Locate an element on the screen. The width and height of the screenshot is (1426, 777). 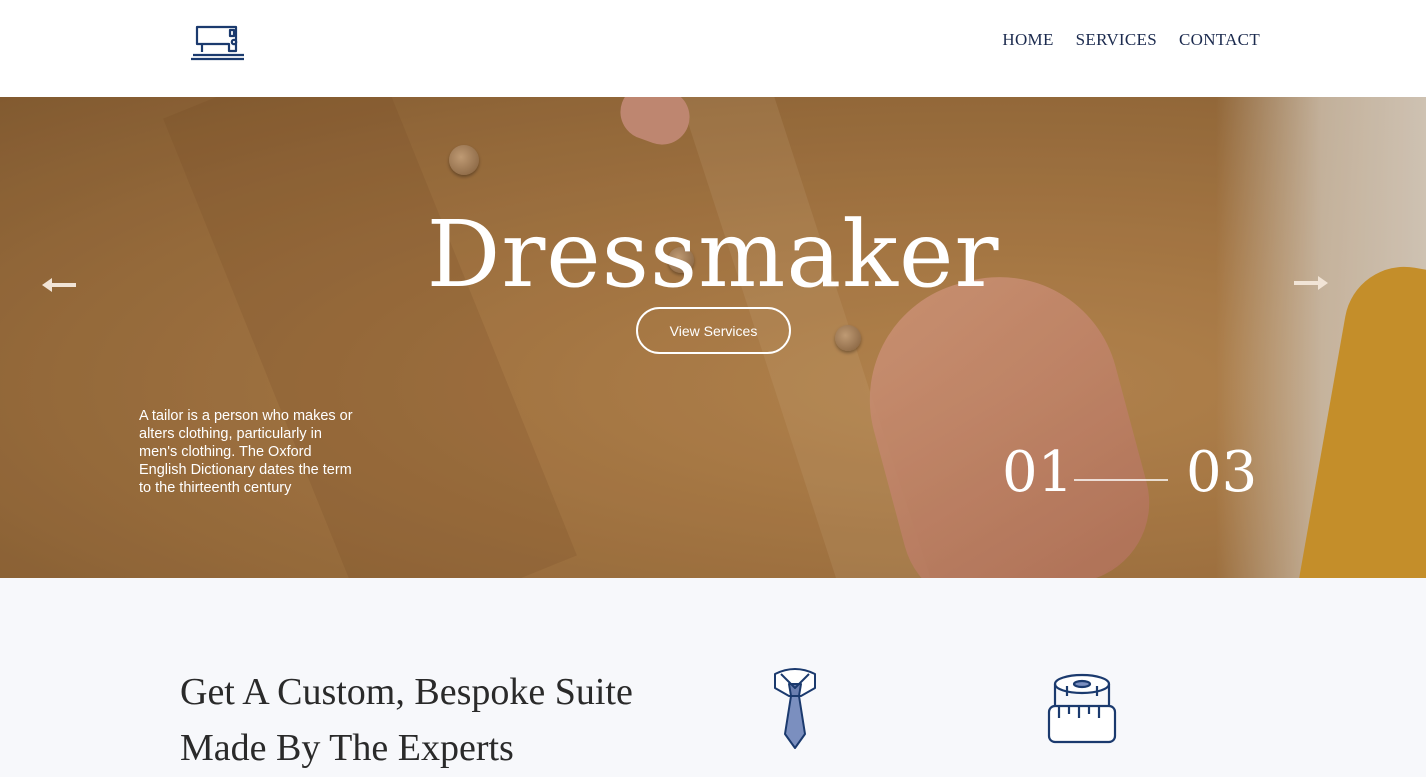
sewing-machine-icon is located at coordinates (217, 42).